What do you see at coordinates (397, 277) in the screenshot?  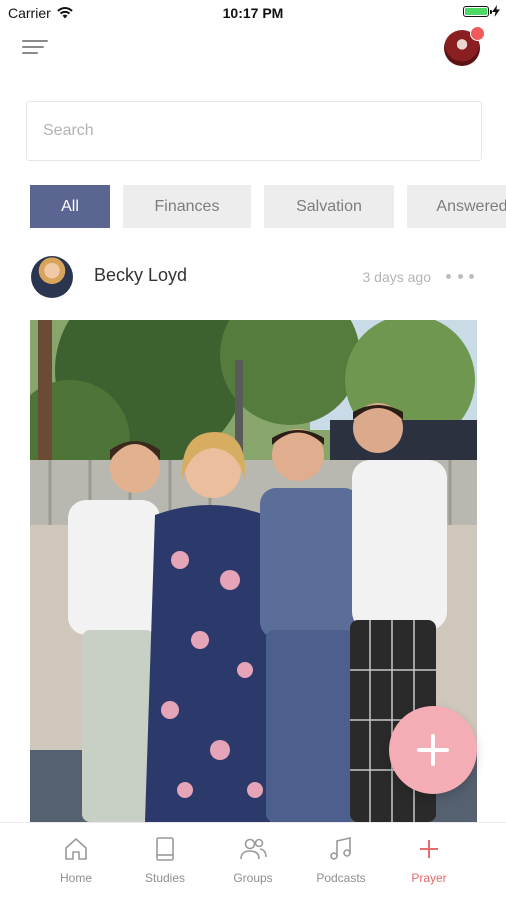 I see `post-timestamp: 3 days ago` at bounding box center [397, 277].